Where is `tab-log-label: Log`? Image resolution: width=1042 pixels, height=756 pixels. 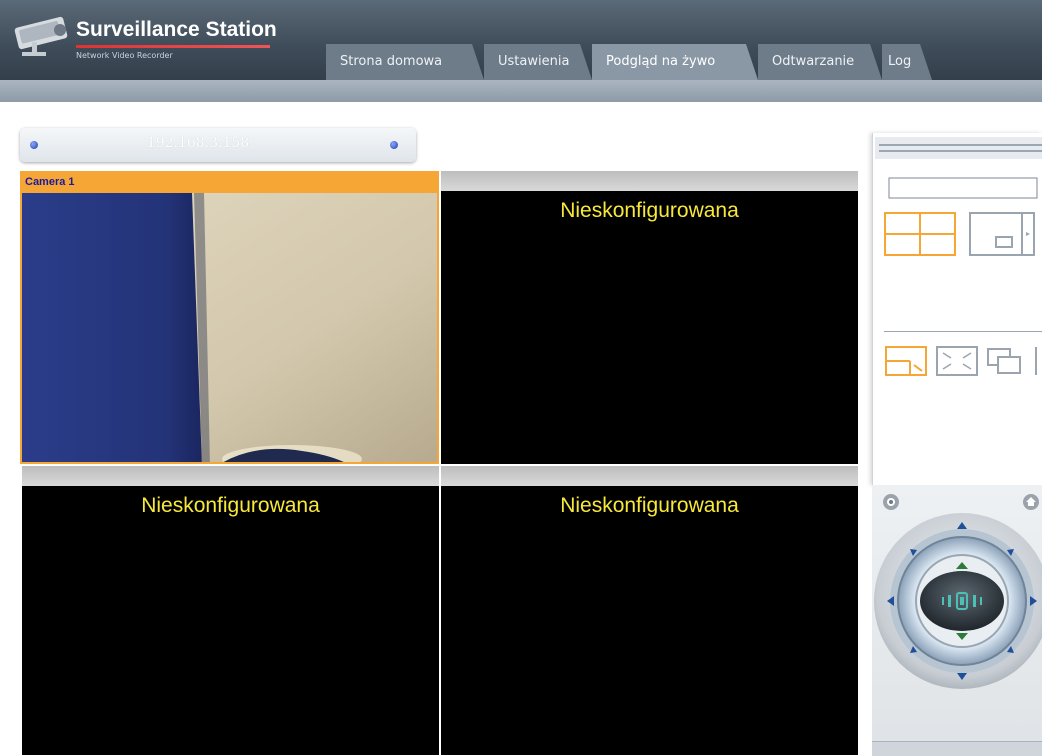 tab-log-label: Log is located at coordinates (900, 61).